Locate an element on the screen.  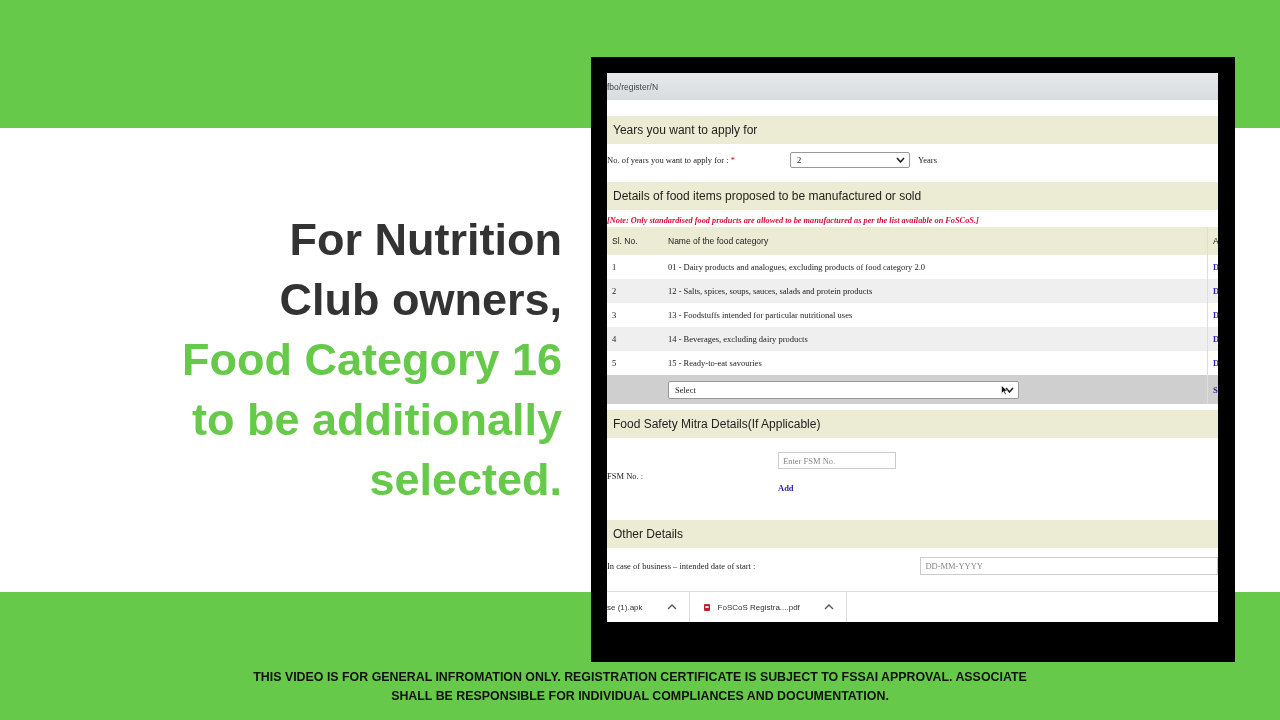
table-cell: 4 is located at coordinates (635, 339).